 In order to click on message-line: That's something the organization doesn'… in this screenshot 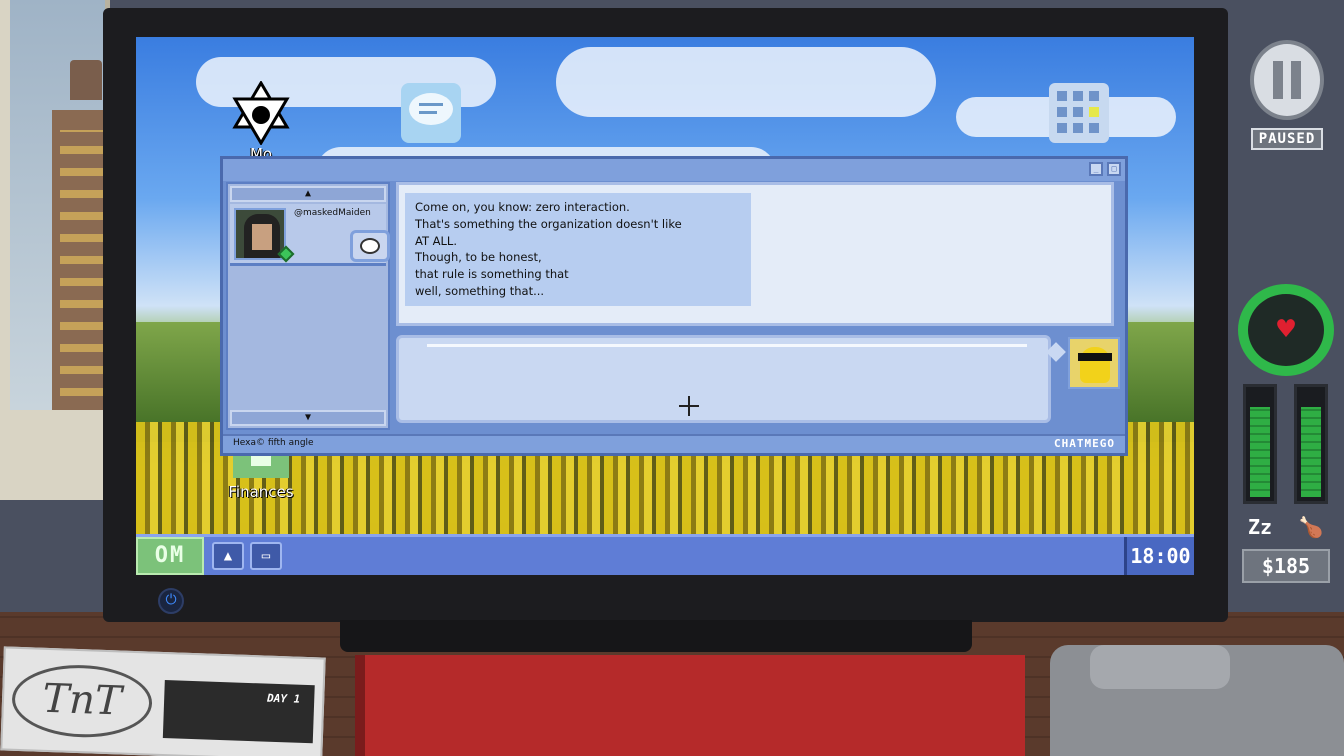, I will do `click(548, 223)`.